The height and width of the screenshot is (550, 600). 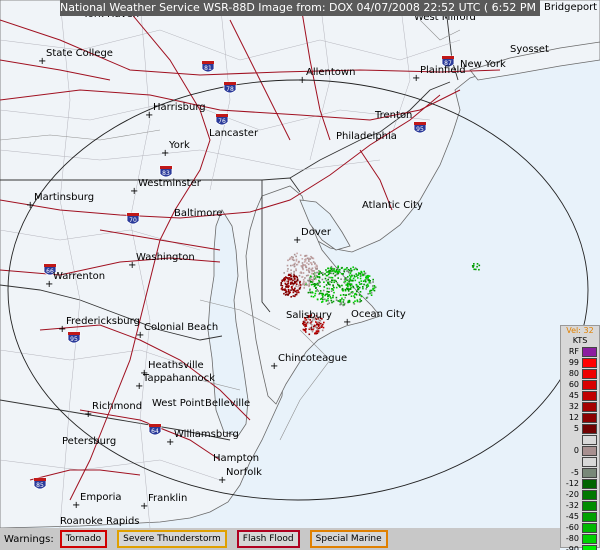 I want to click on legend-value: -45, so click(x=572, y=516).